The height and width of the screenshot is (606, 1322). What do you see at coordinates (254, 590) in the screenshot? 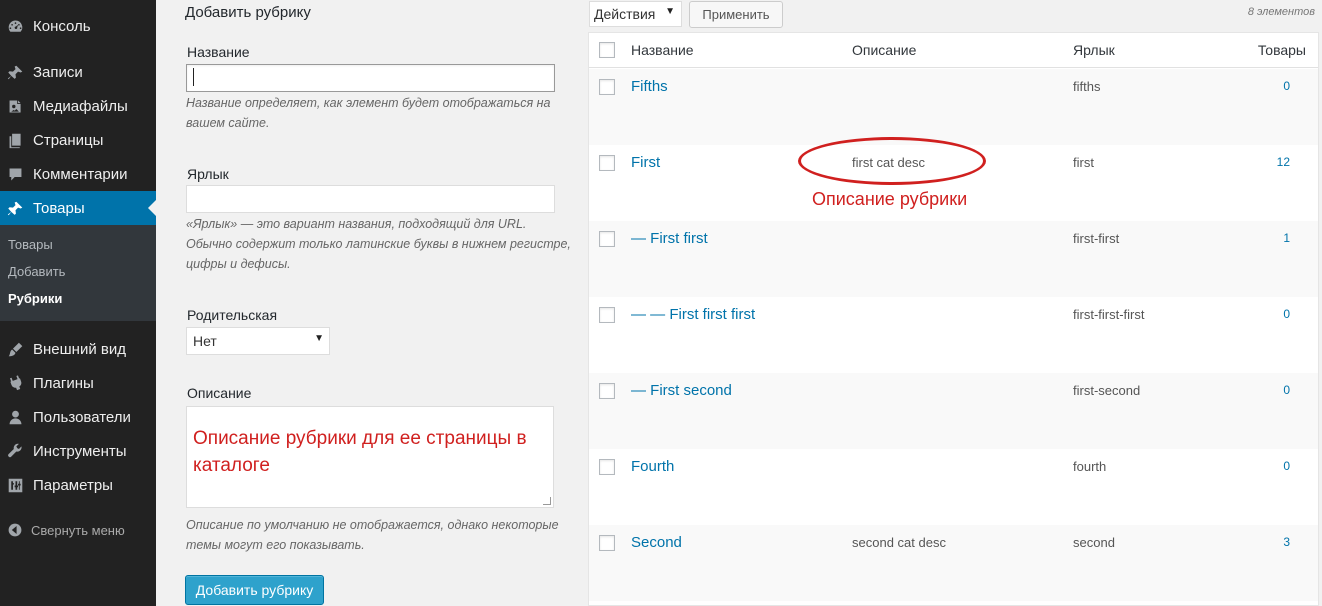
I see `add-category-button: Добавить рубрику` at bounding box center [254, 590].